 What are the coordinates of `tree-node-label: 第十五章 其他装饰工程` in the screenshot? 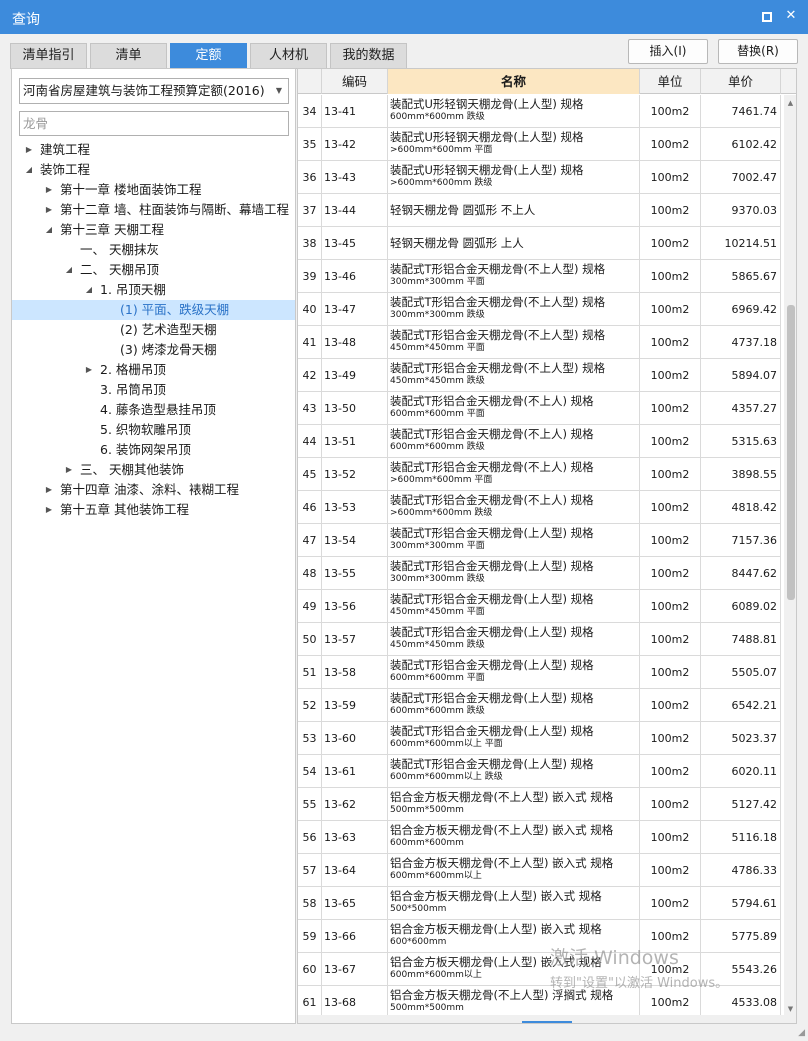 It's located at (124, 509).